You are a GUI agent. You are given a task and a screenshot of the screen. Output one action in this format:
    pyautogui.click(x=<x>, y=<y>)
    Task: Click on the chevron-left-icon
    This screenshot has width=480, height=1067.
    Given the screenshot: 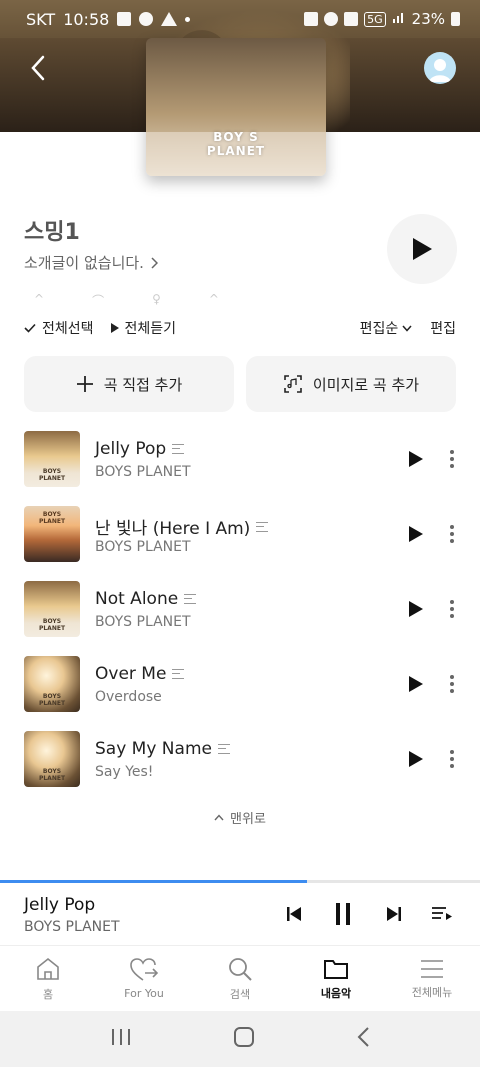 What is the action you would take?
    pyautogui.click(x=38, y=68)
    